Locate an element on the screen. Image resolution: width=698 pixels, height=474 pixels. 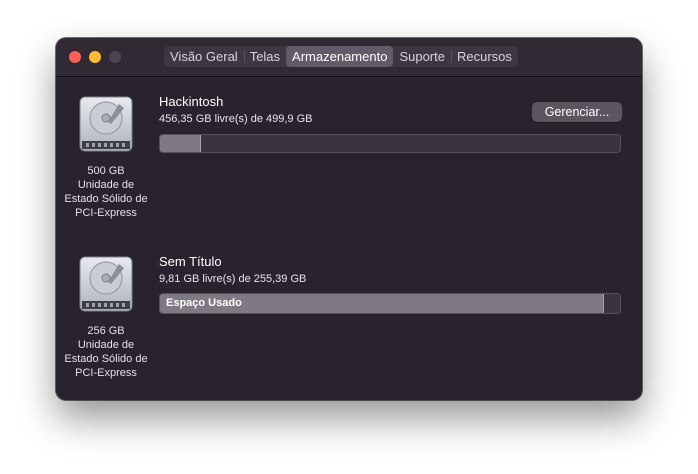
volume-name: Hackintosh is located at coordinates (191, 101).